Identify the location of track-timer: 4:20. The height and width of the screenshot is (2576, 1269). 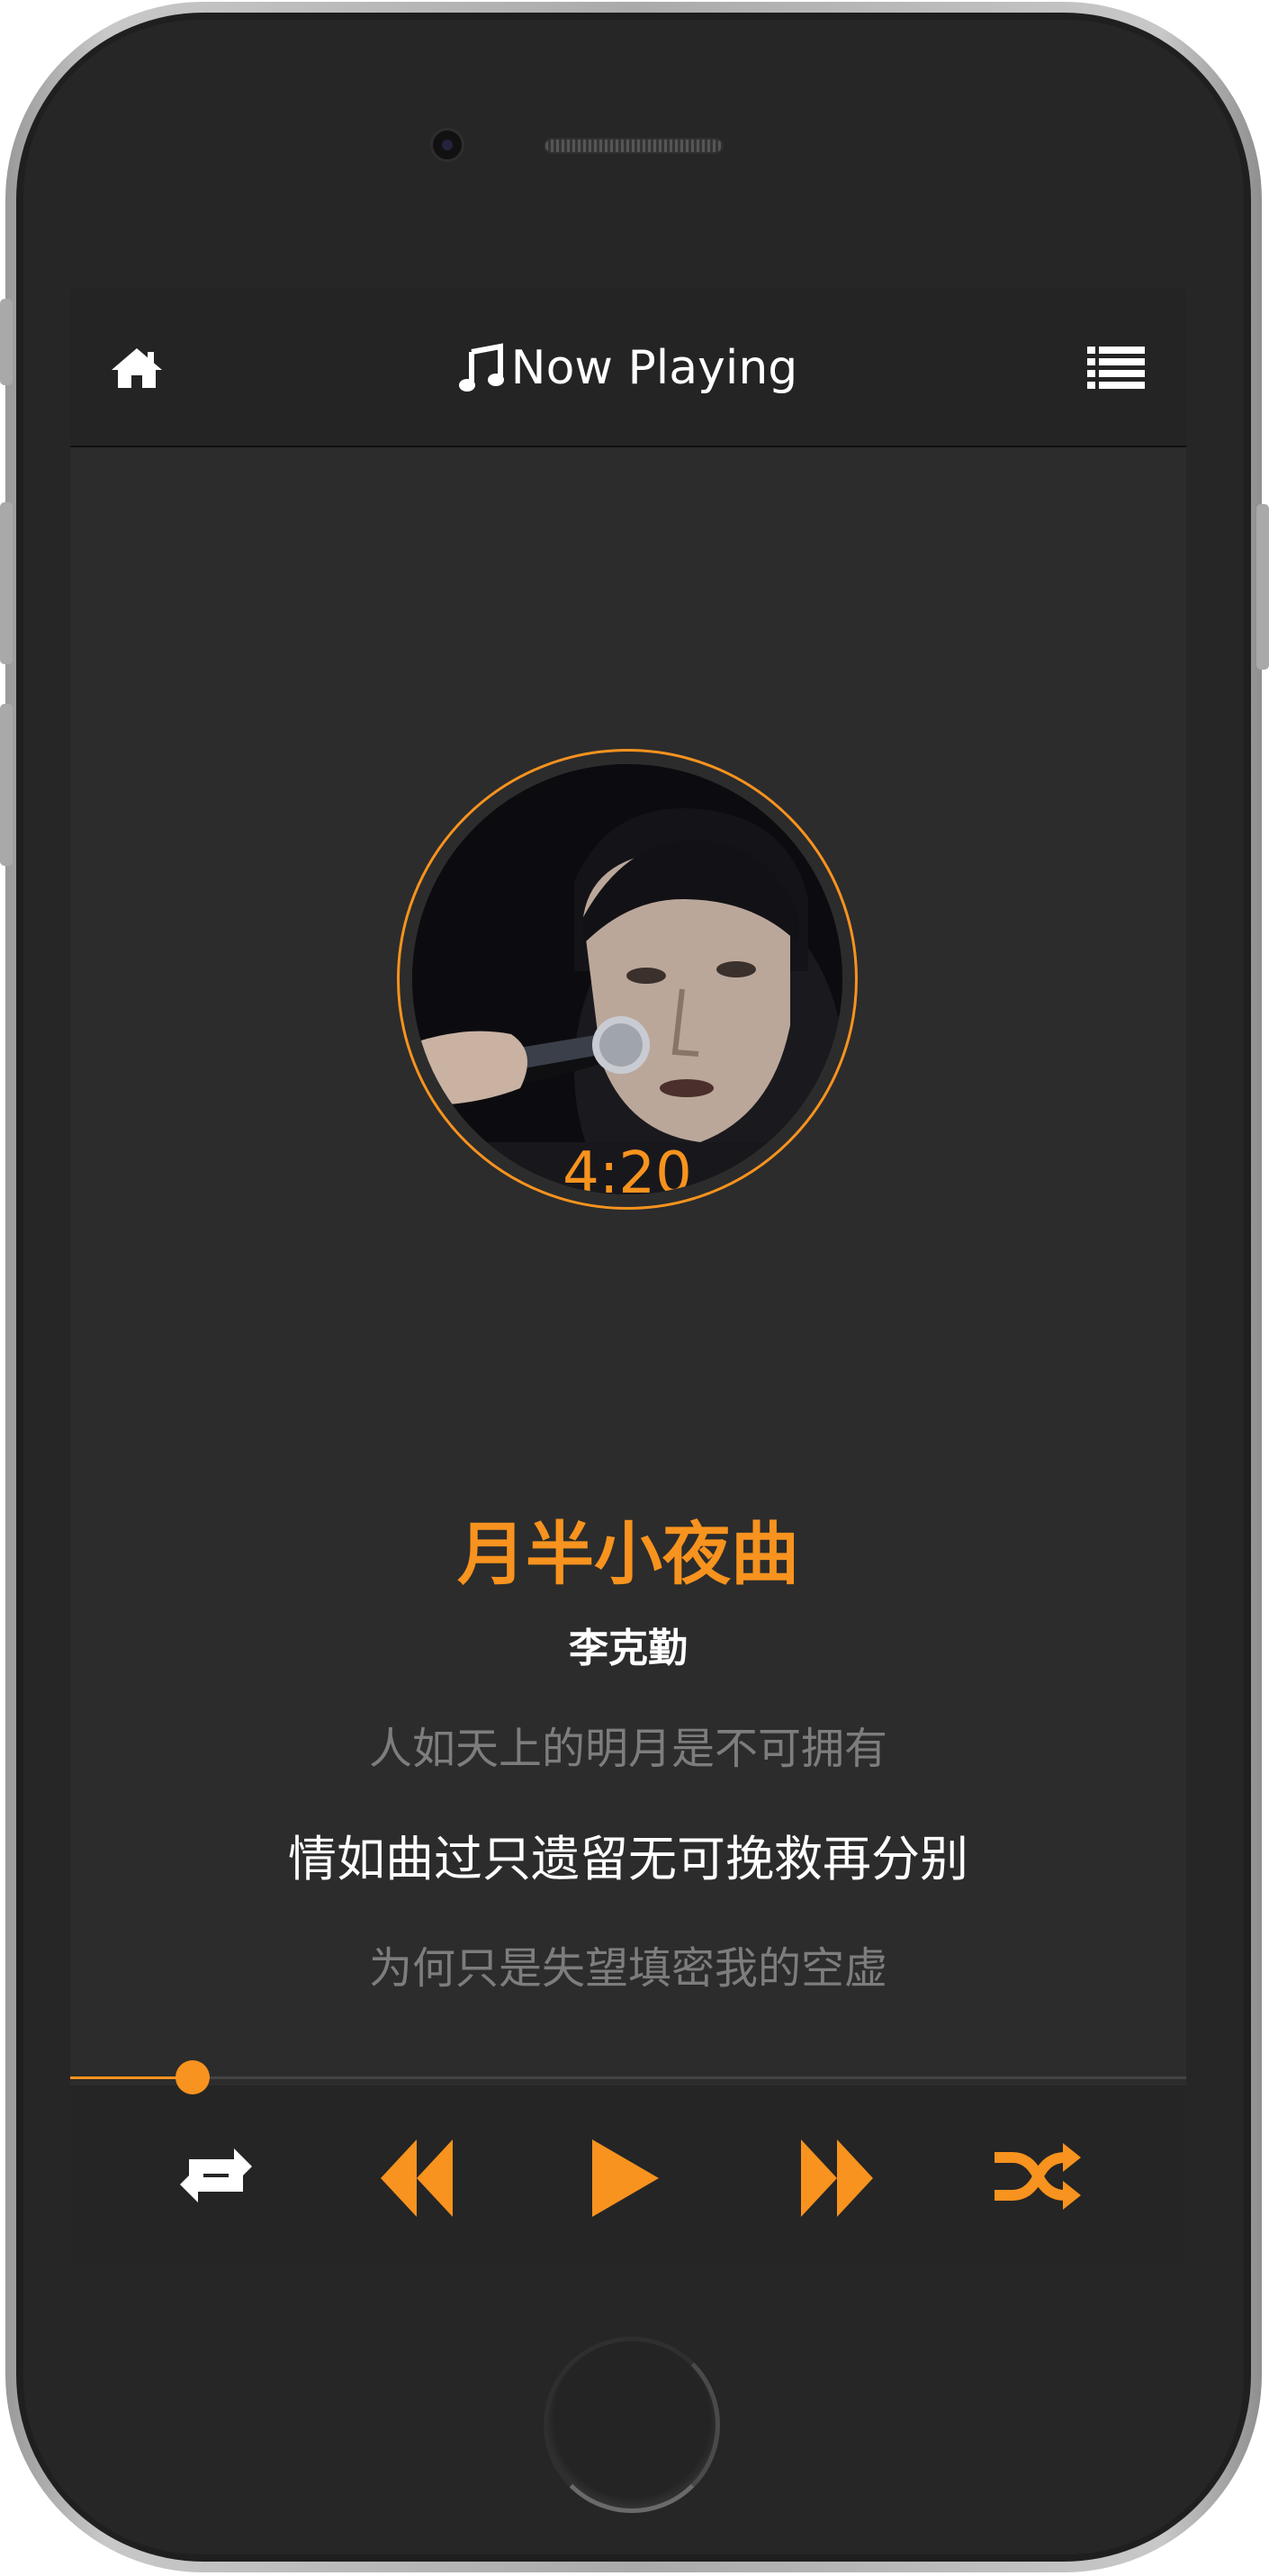
(627, 1167).